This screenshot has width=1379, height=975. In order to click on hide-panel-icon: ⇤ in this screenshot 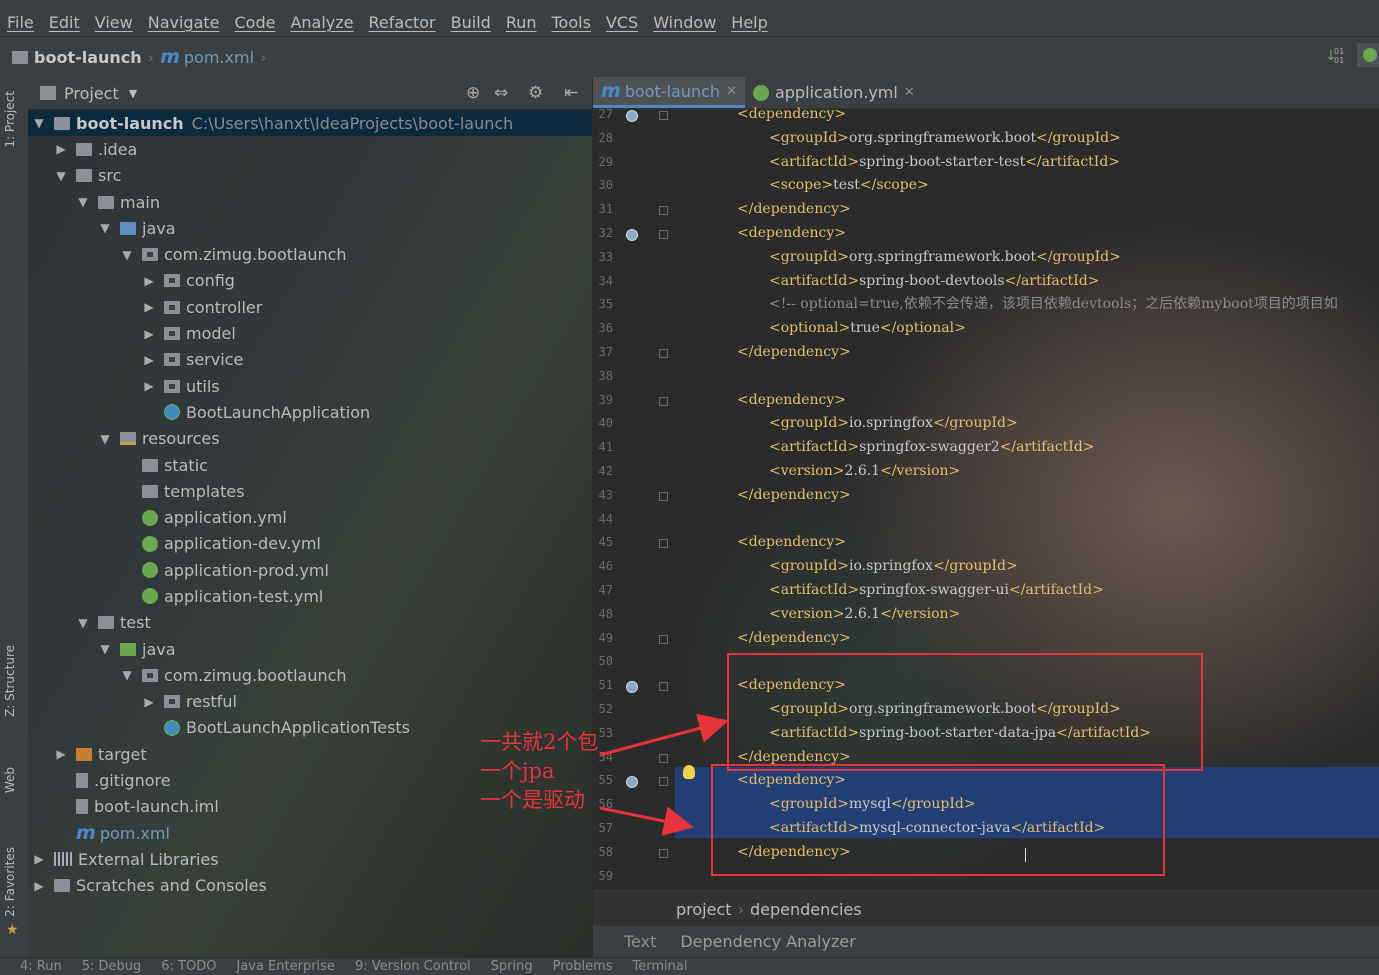, I will do `click(571, 93)`.